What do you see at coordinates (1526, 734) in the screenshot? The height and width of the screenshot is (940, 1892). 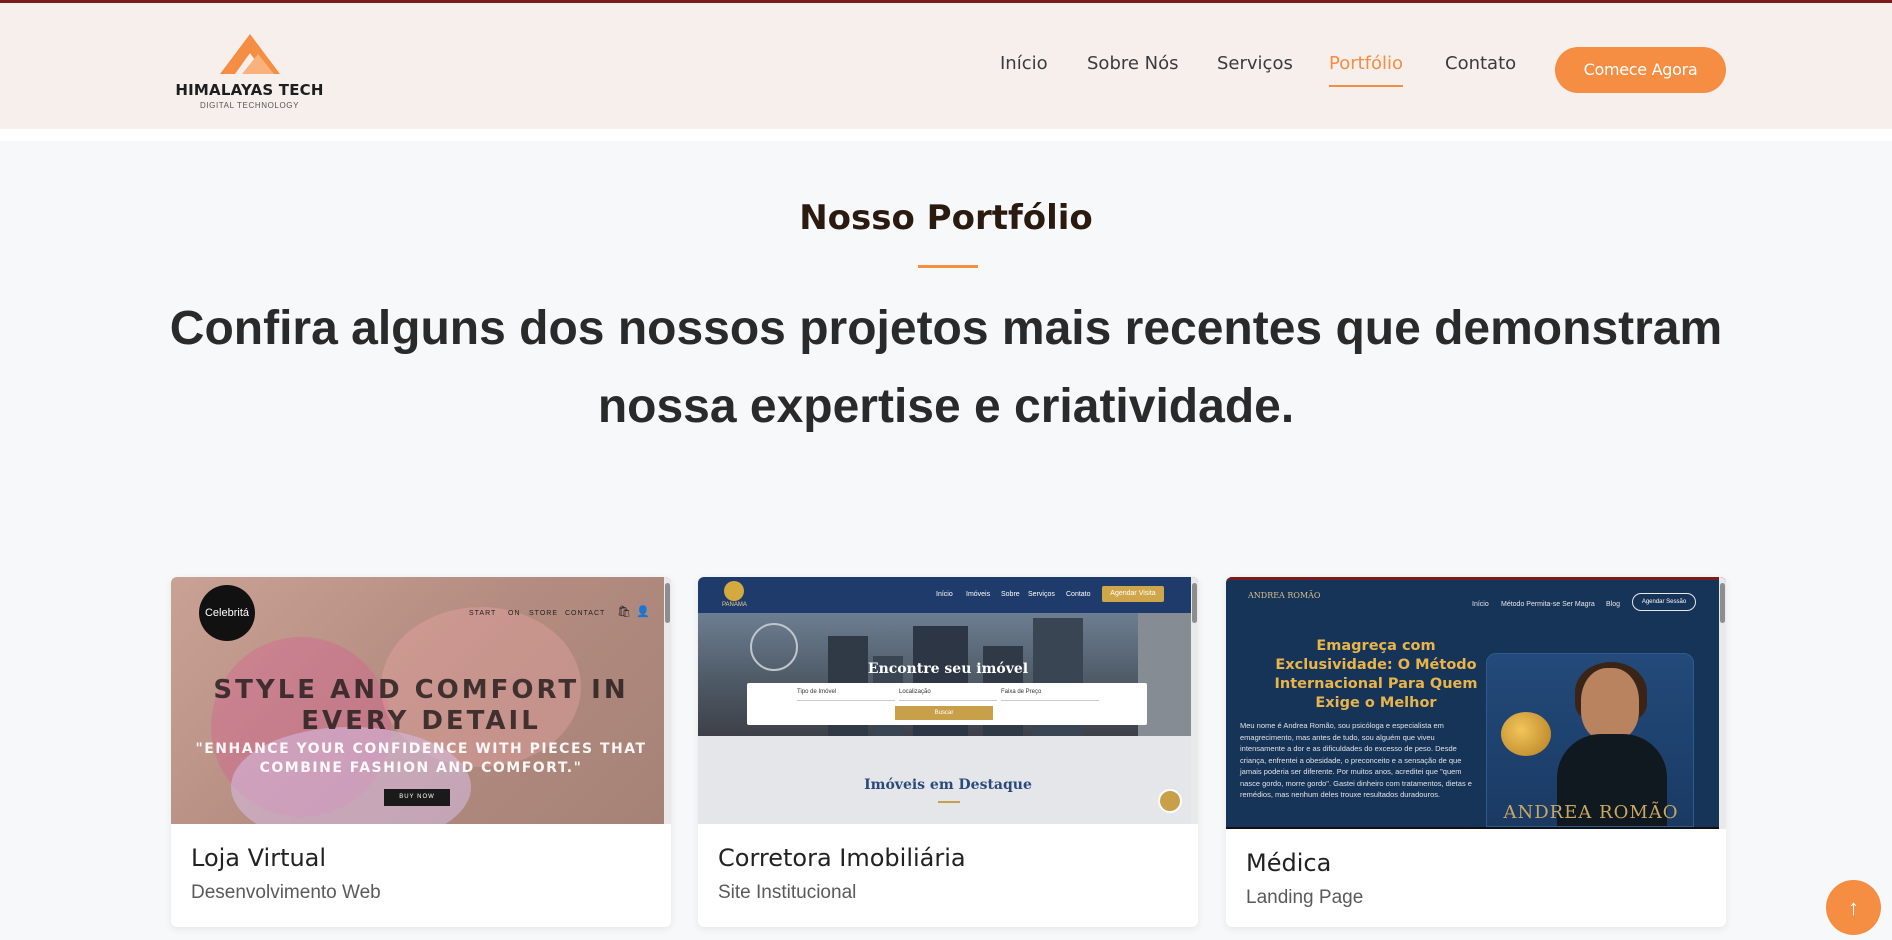 I see `golden-brain-icon` at bounding box center [1526, 734].